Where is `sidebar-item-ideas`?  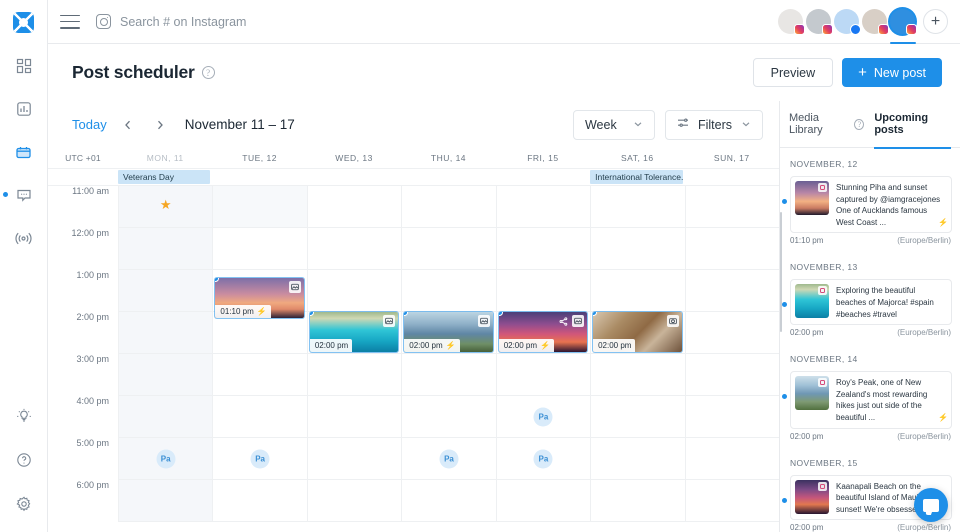 sidebar-item-ideas is located at coordinates (24, 416).